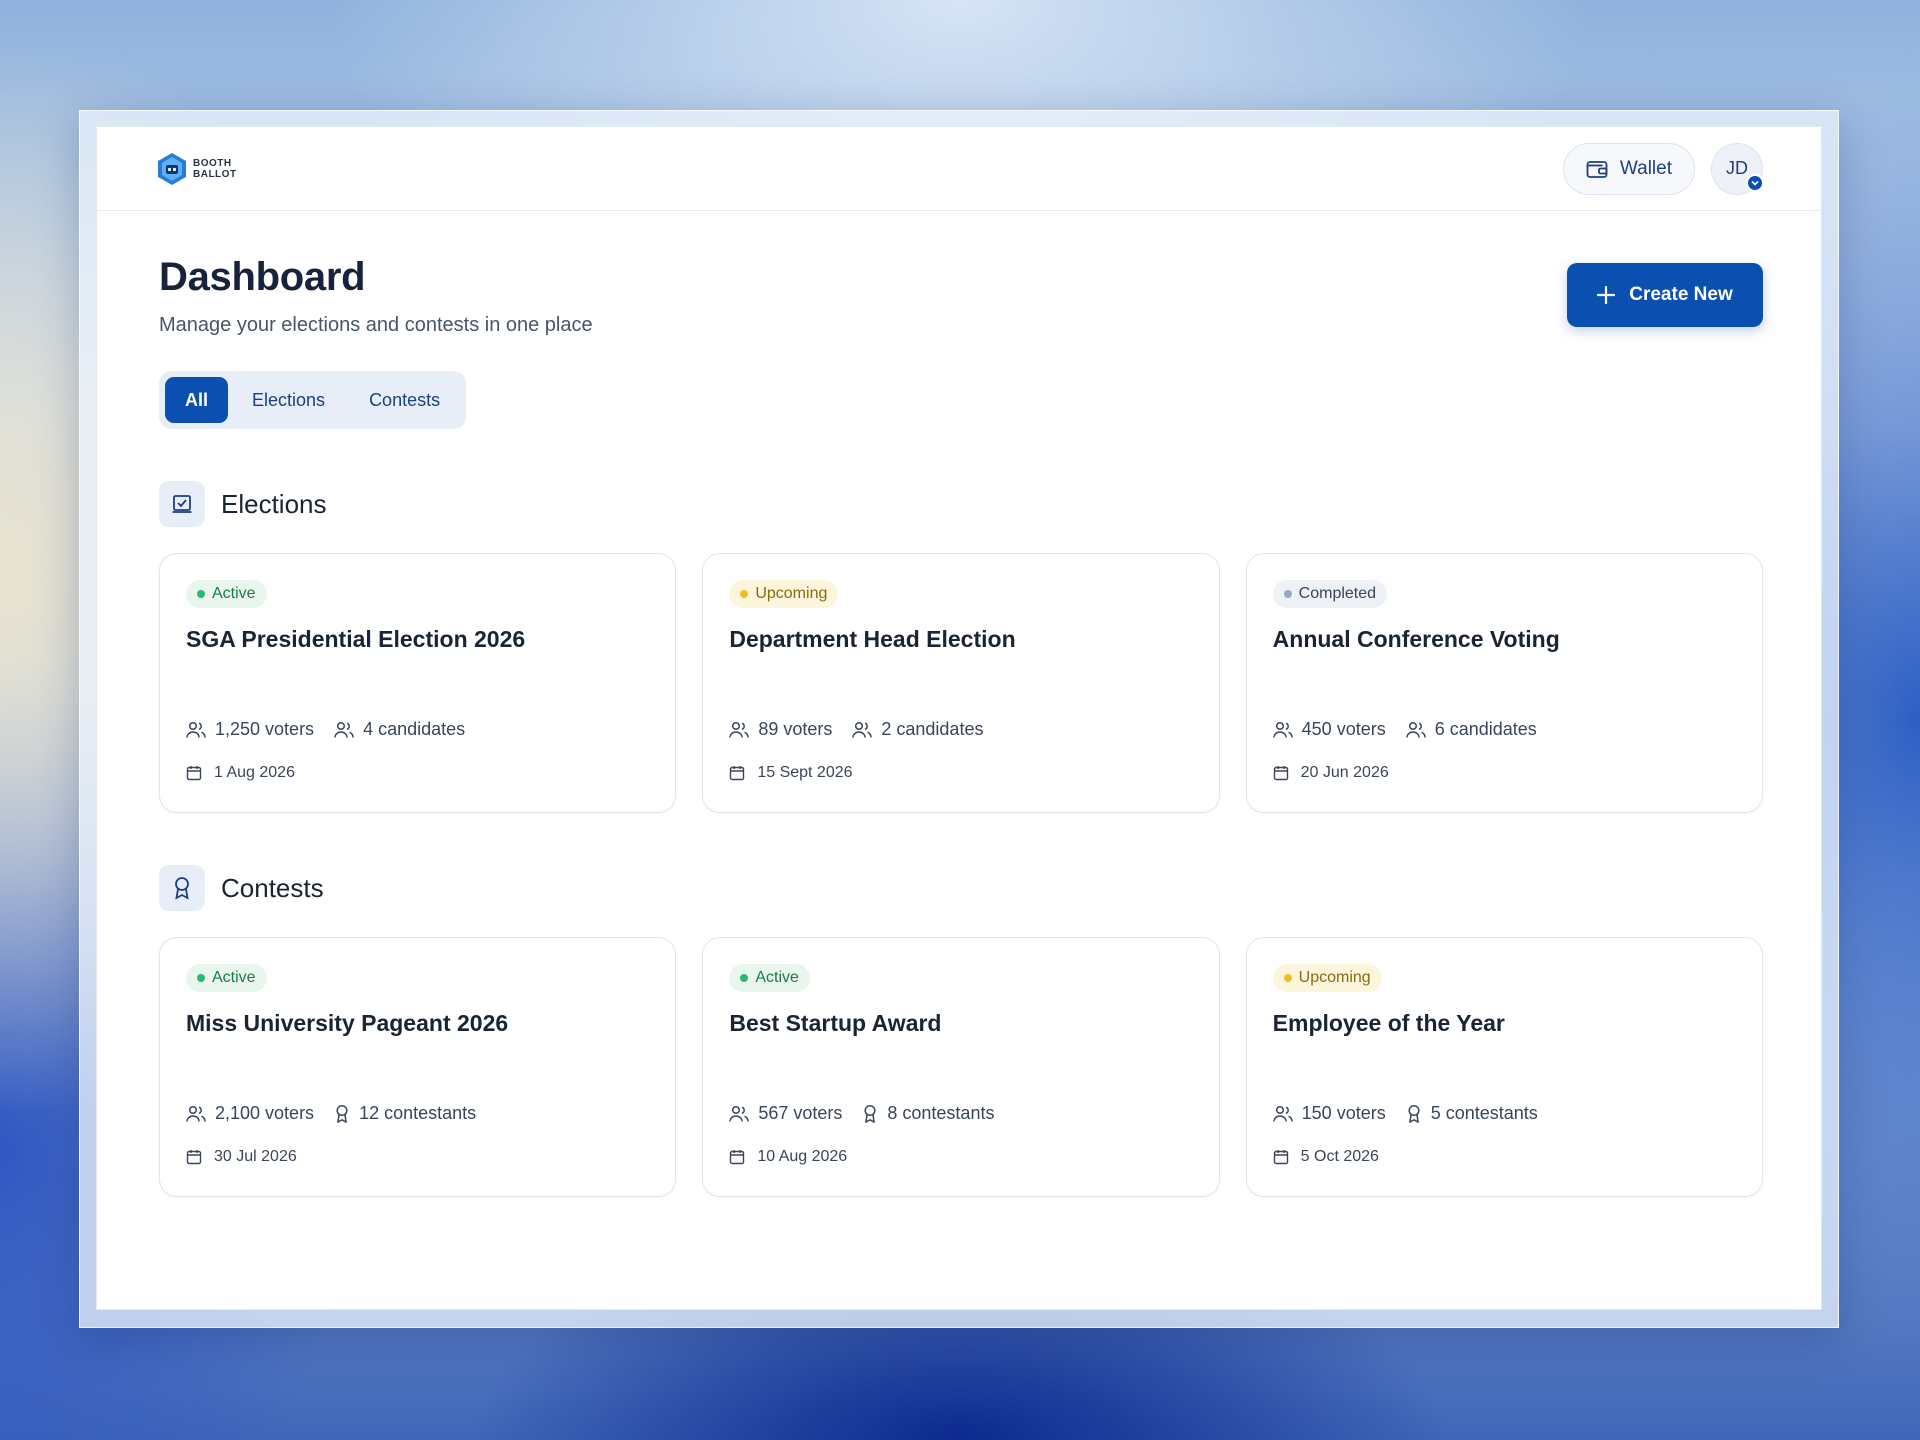  What do you see at coordinates (1755, 182) in the screenshot?
I see `chevron-down-icon` at bounding box center [1755, 182].